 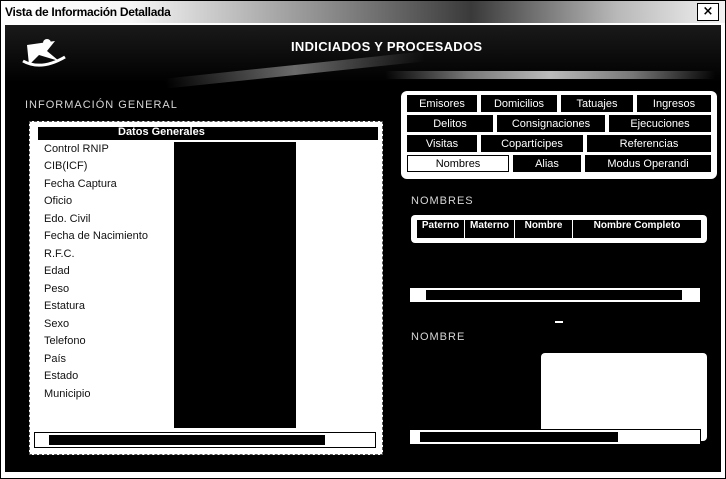 I want to click on names-table-header: Paterno Materno Nombre Nombre Completo, so click(x=559, y=229).